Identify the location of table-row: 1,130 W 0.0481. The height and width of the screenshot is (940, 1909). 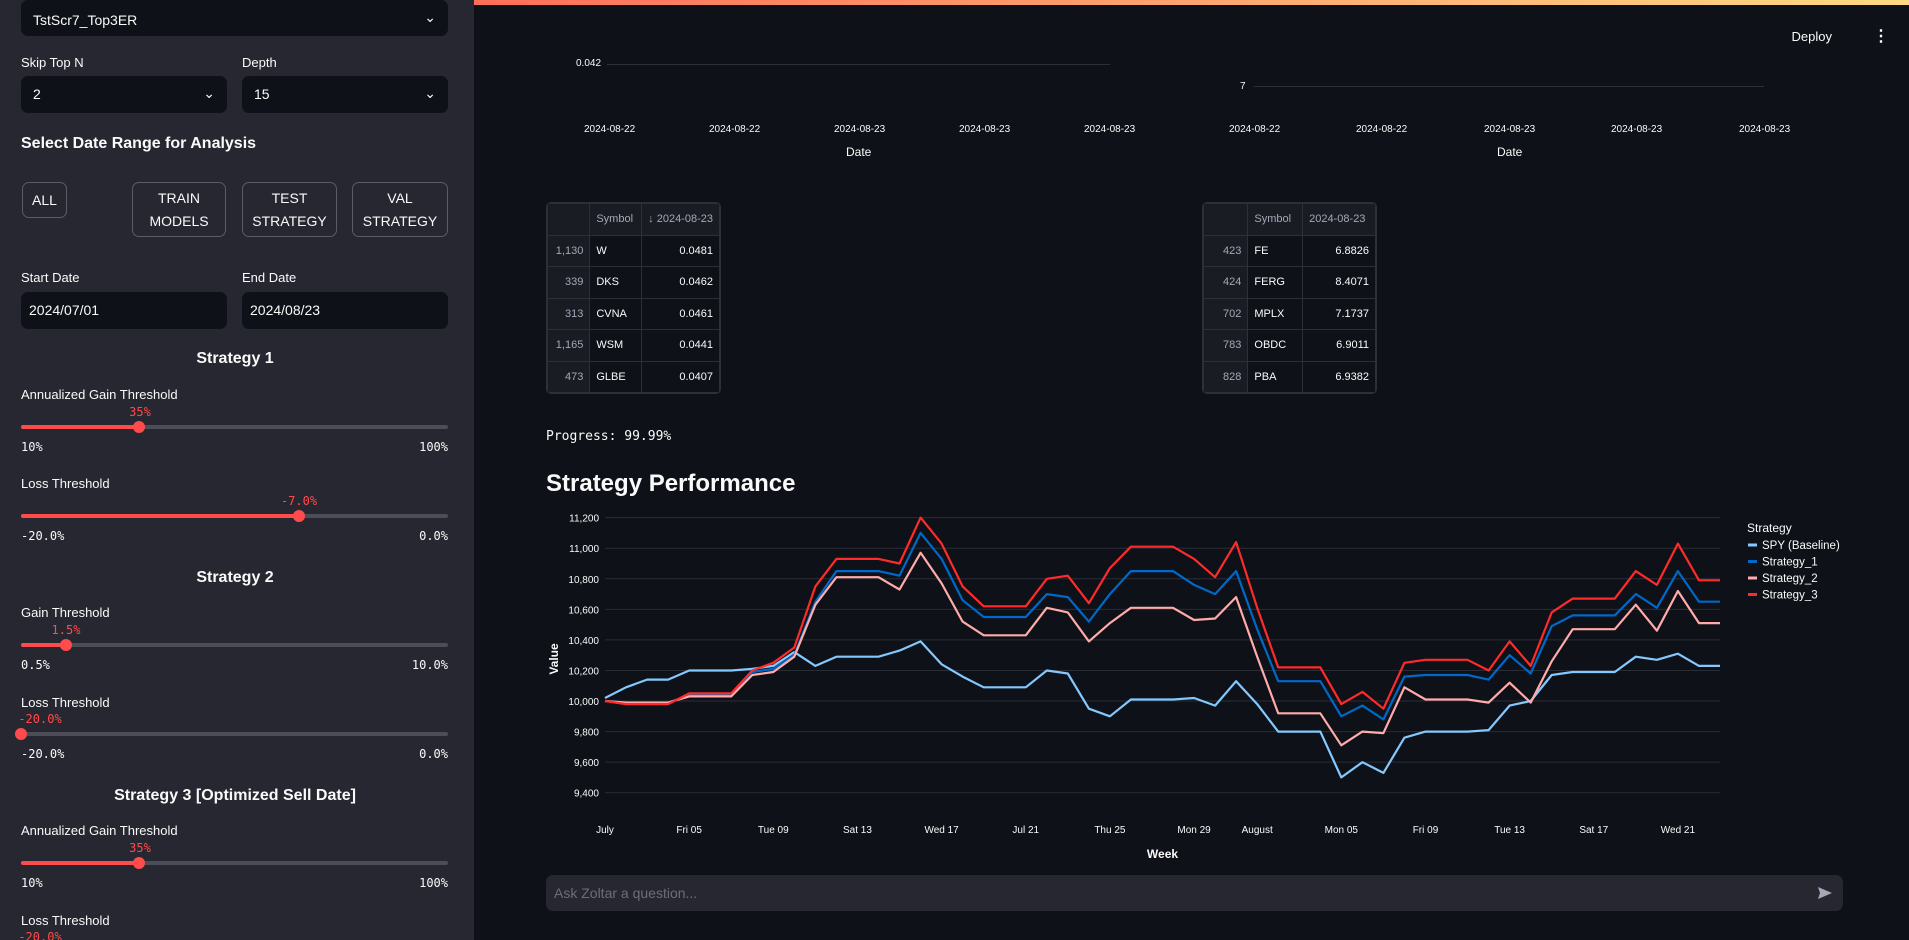
(633, 250).